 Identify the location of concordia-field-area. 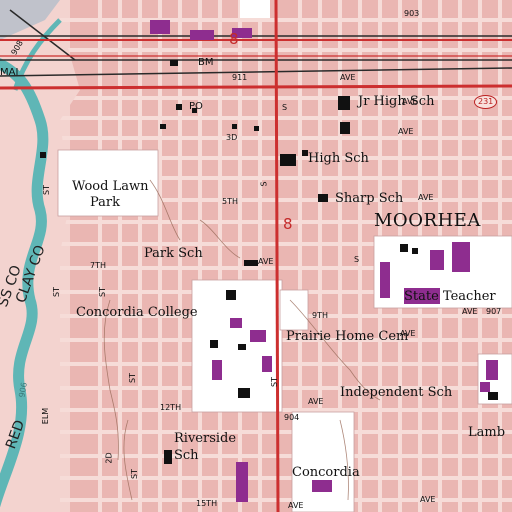
(323, 461).